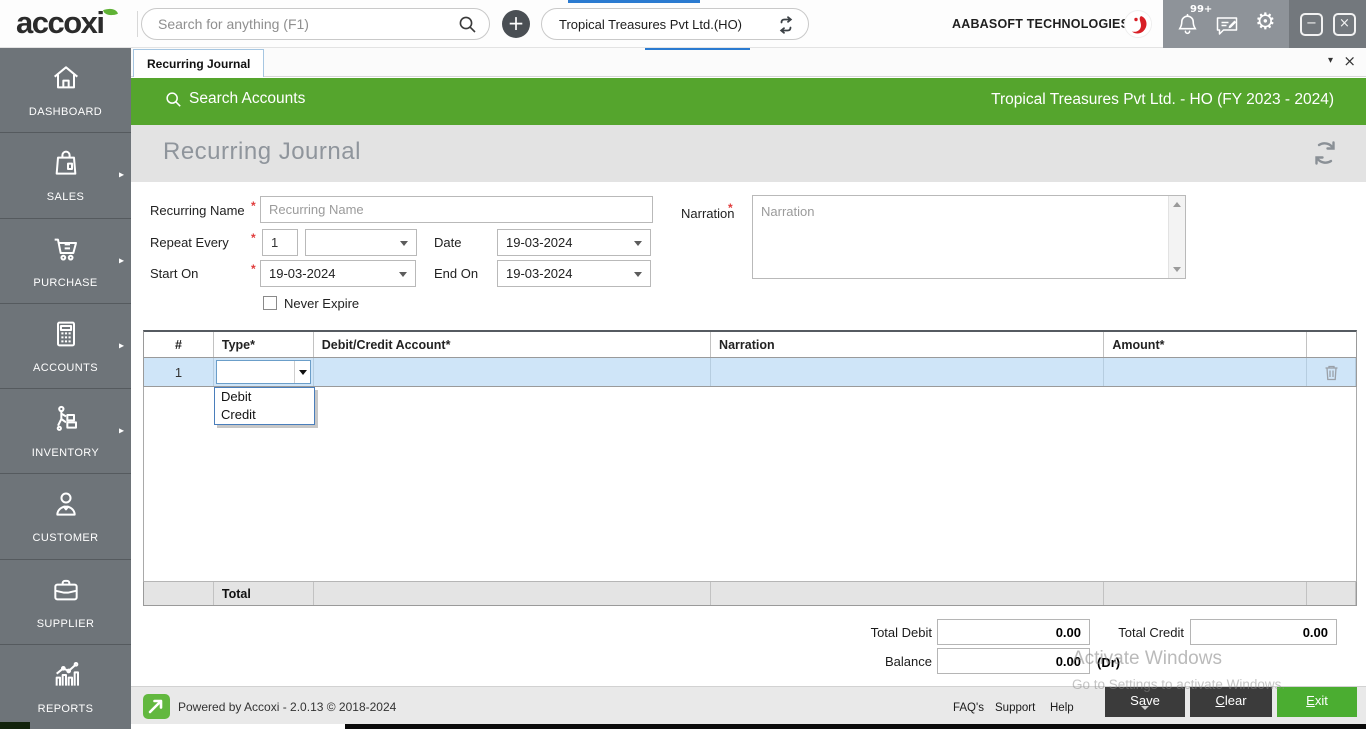 The image size is (1366, 729). I want to click on table-total-row: Total, so click(750, 593).